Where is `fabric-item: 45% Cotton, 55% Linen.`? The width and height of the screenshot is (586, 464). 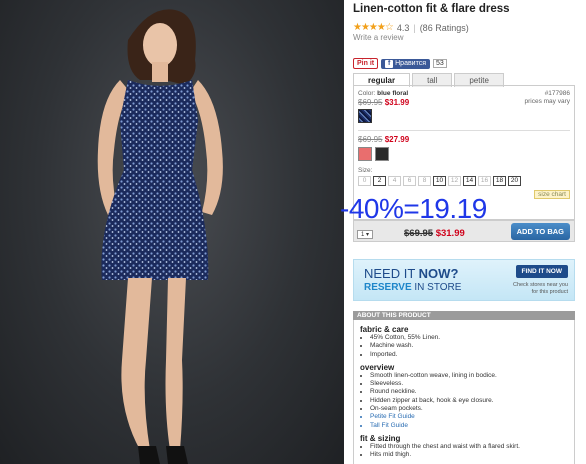
fabric-item: 45% Cotton, 55% Linen. is located at coordinates (469, 338).